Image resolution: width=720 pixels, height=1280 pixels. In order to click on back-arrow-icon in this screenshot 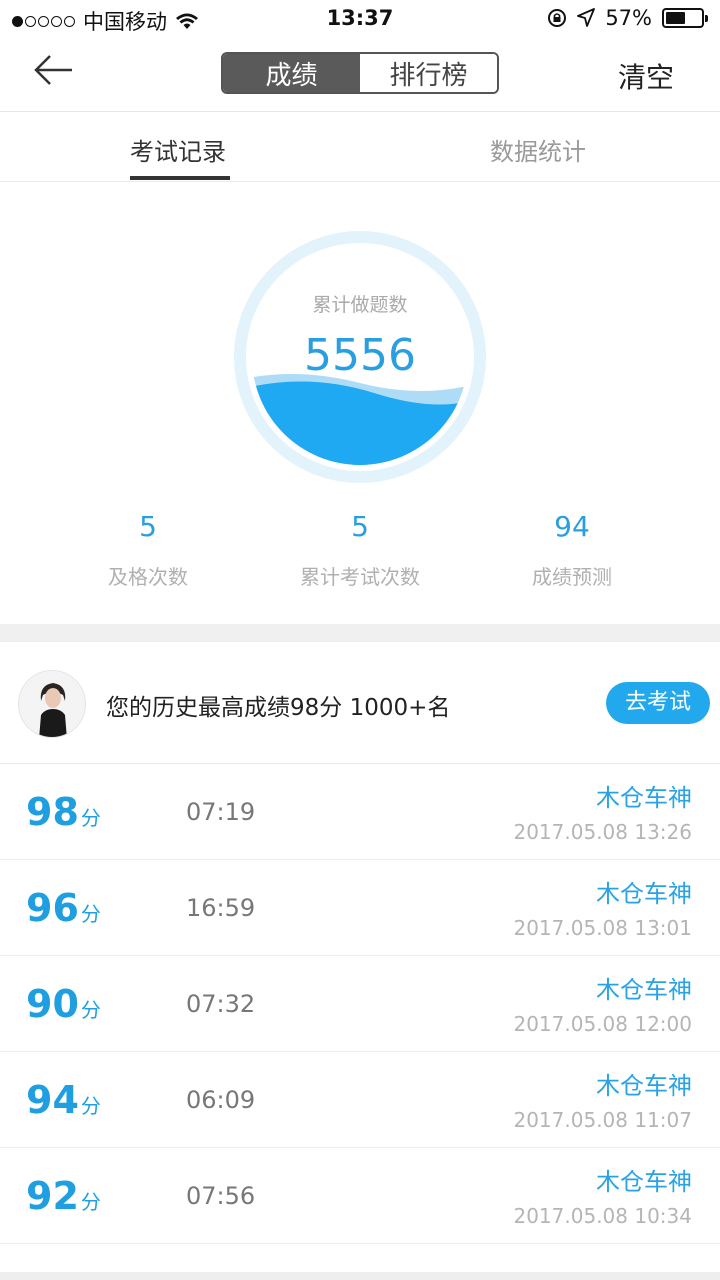, I will do `click(55, 72)`.